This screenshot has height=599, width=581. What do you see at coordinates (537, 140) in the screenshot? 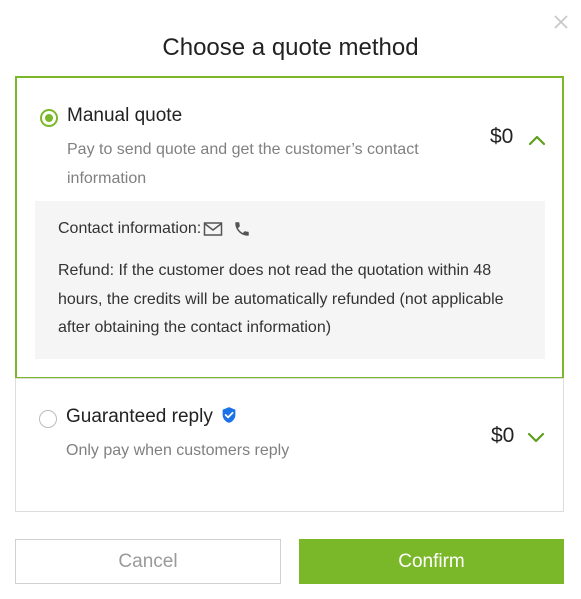
I see `chevron-up-icon` at bounding box center [537, 140].